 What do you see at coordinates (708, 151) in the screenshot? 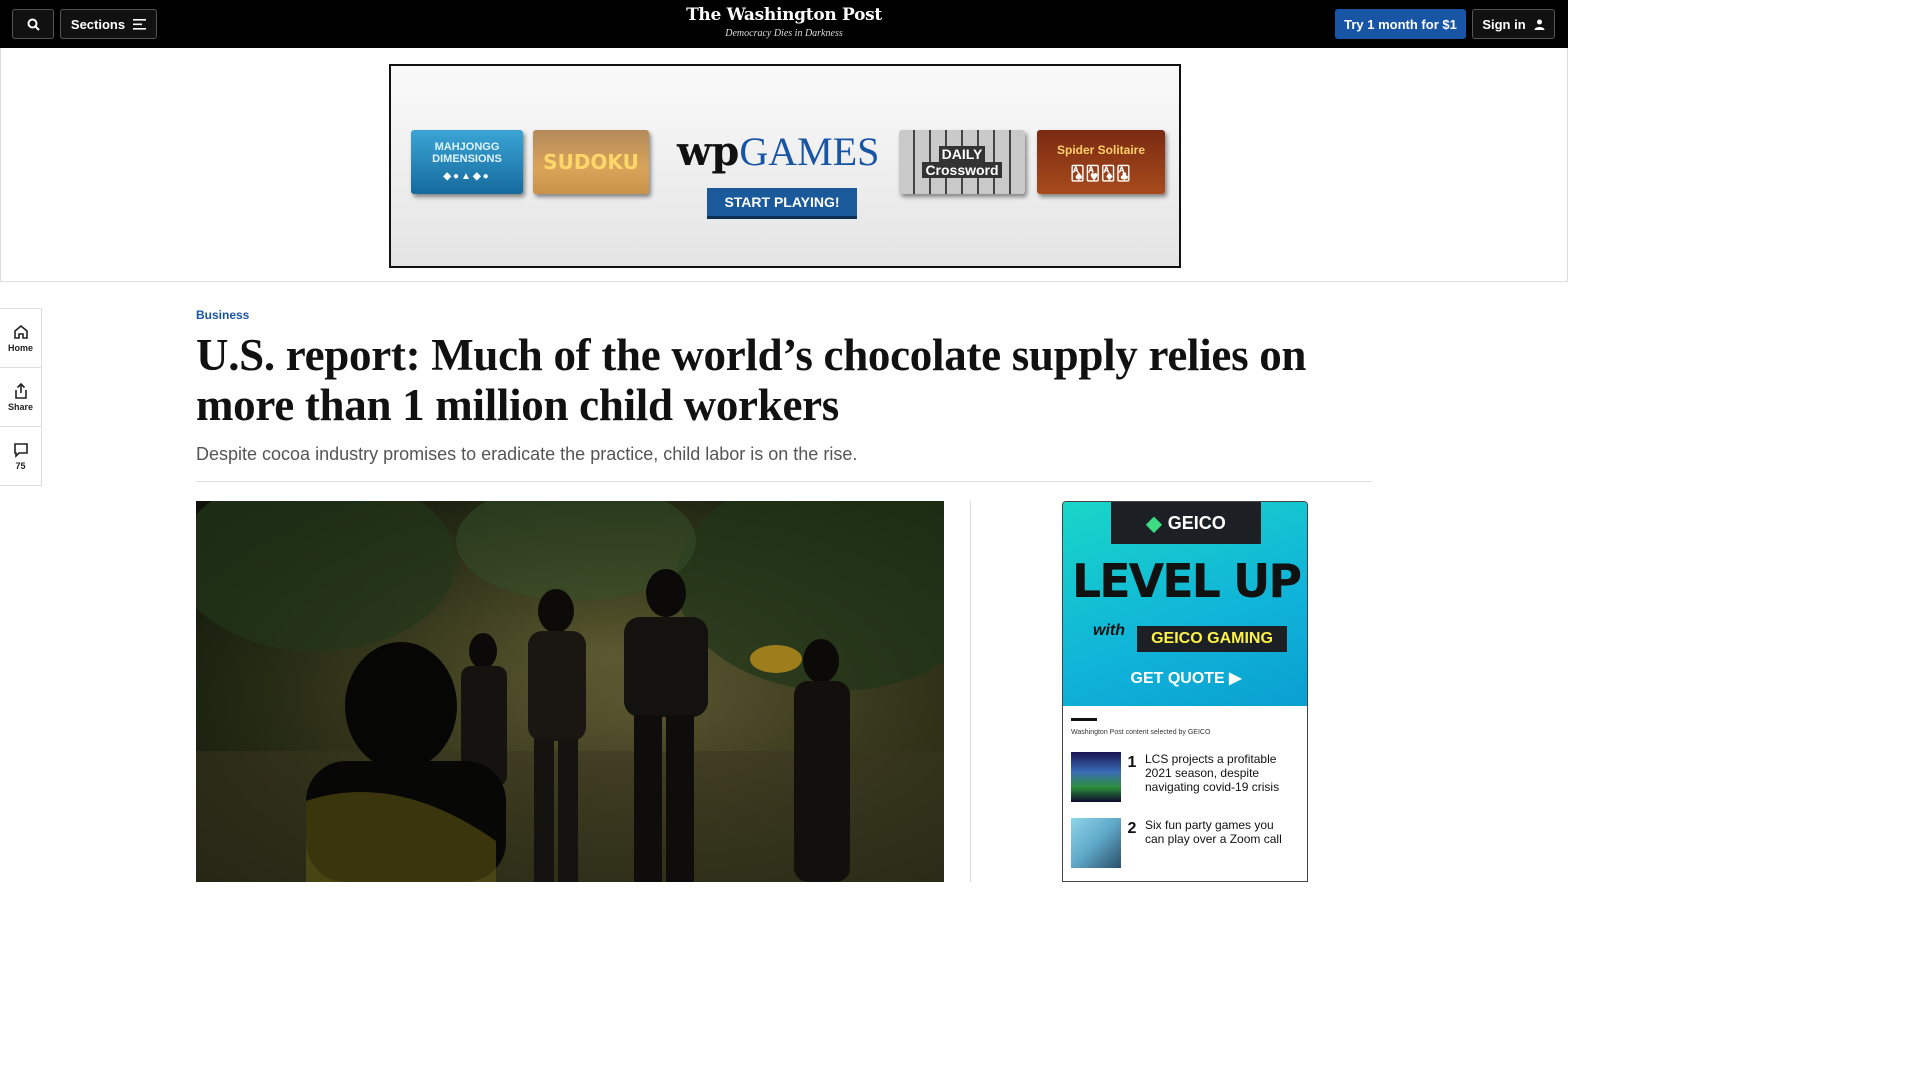
I see `wp-mark: wp` at bounding box center [708, 151].